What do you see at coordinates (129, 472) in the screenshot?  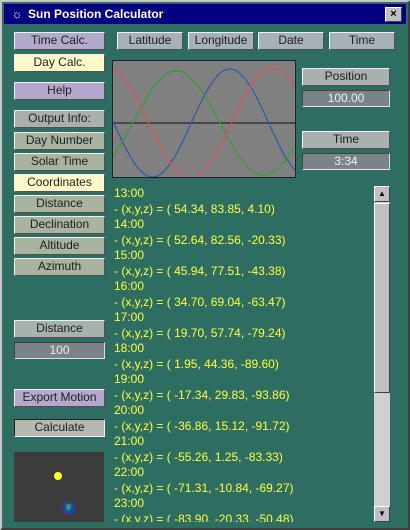 I see `output-line: 22:00` at bounding box center [129, 472].